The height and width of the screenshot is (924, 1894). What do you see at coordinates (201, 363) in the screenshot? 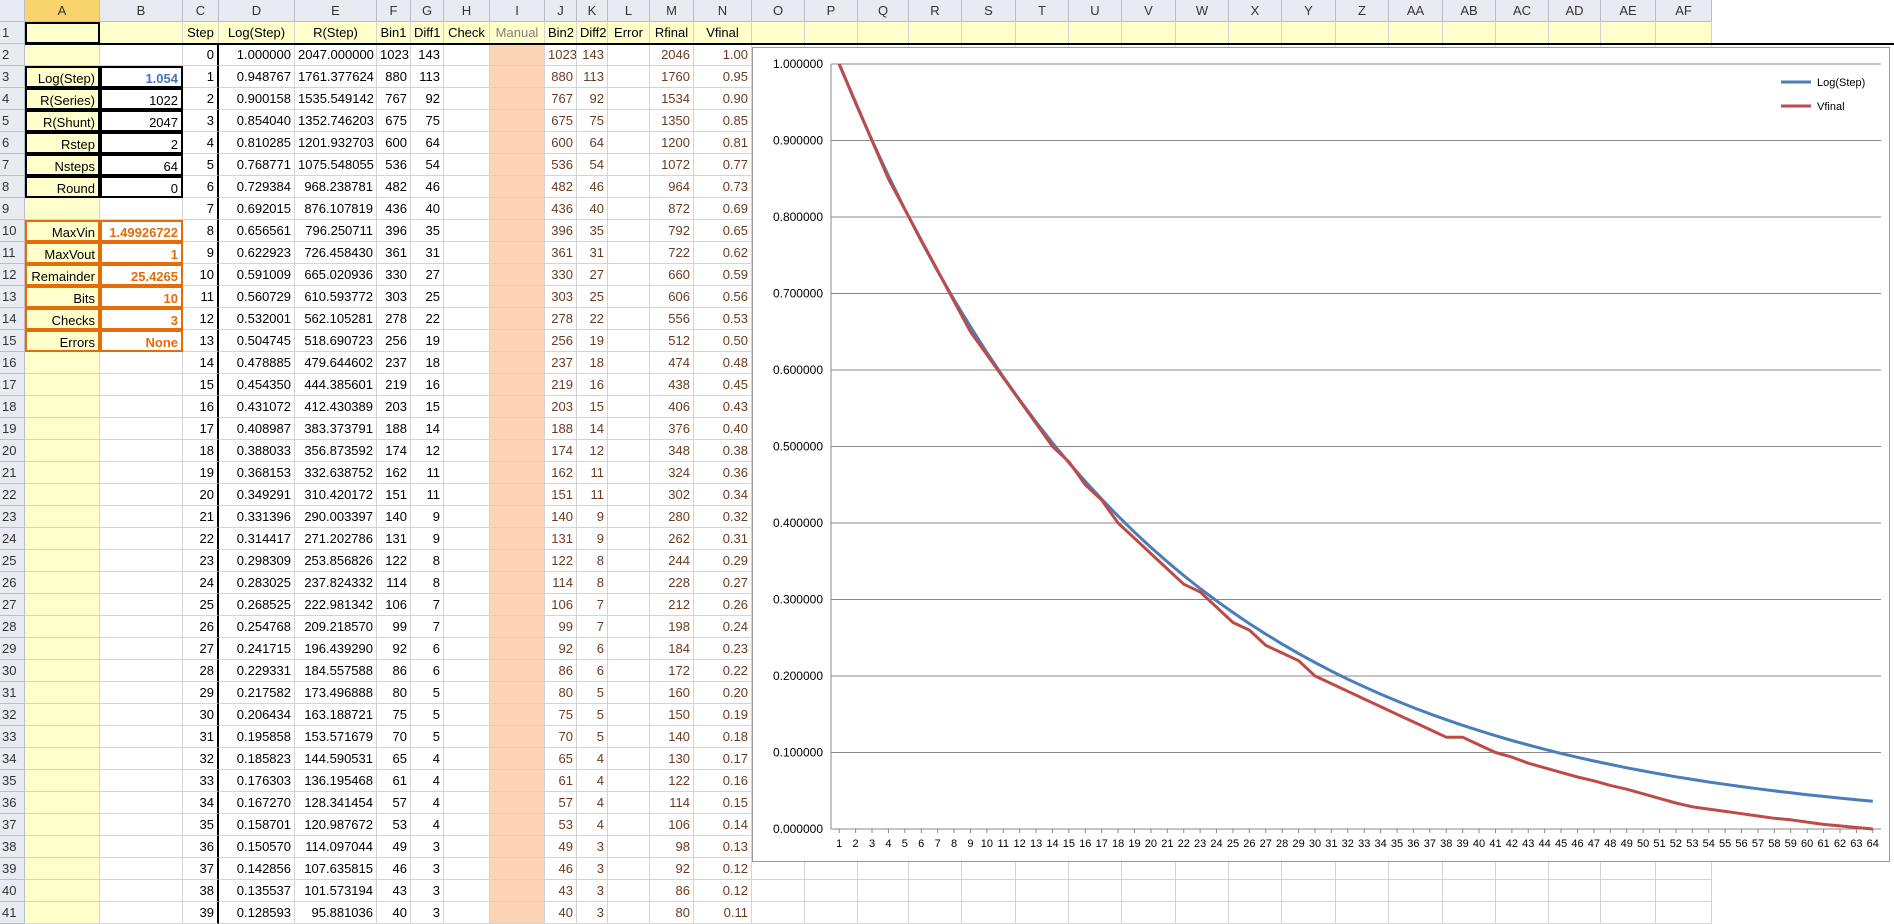
I see `cell-c16: 14` at bounding box center [201, 363].